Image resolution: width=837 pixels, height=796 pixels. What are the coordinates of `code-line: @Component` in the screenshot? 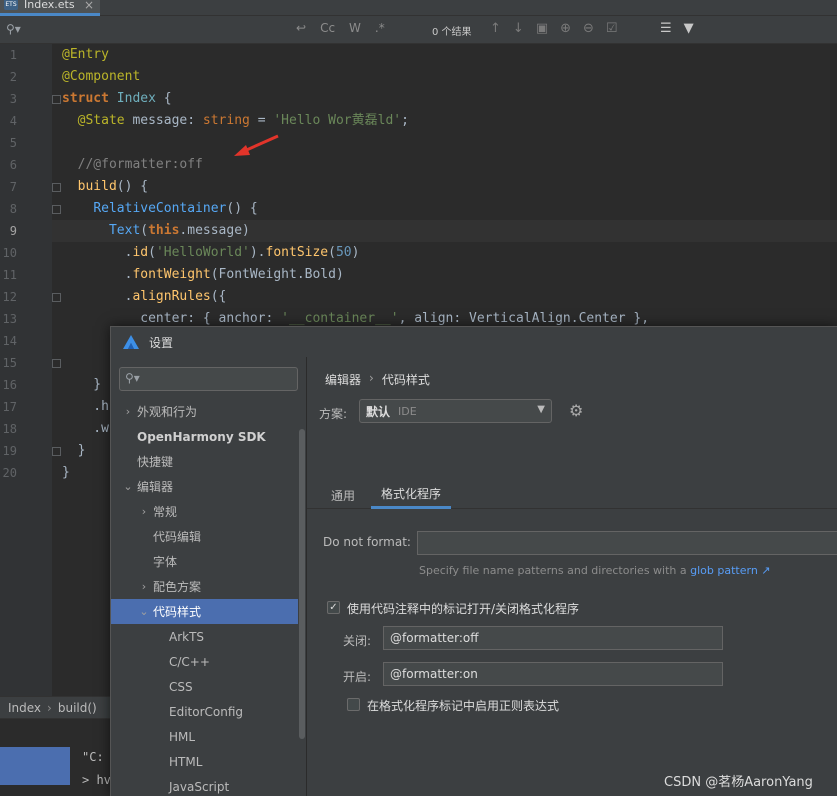 It's located at (101, 77).